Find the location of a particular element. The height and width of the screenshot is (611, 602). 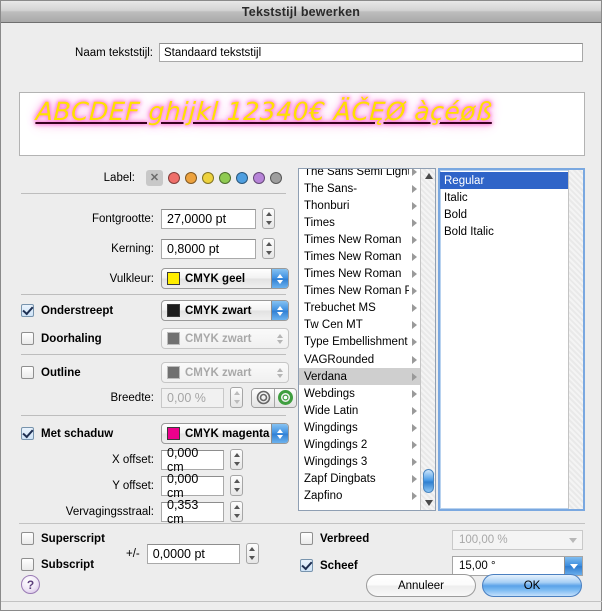

font-list-item: Tw Cen MT is located at coordinates (359, 325).